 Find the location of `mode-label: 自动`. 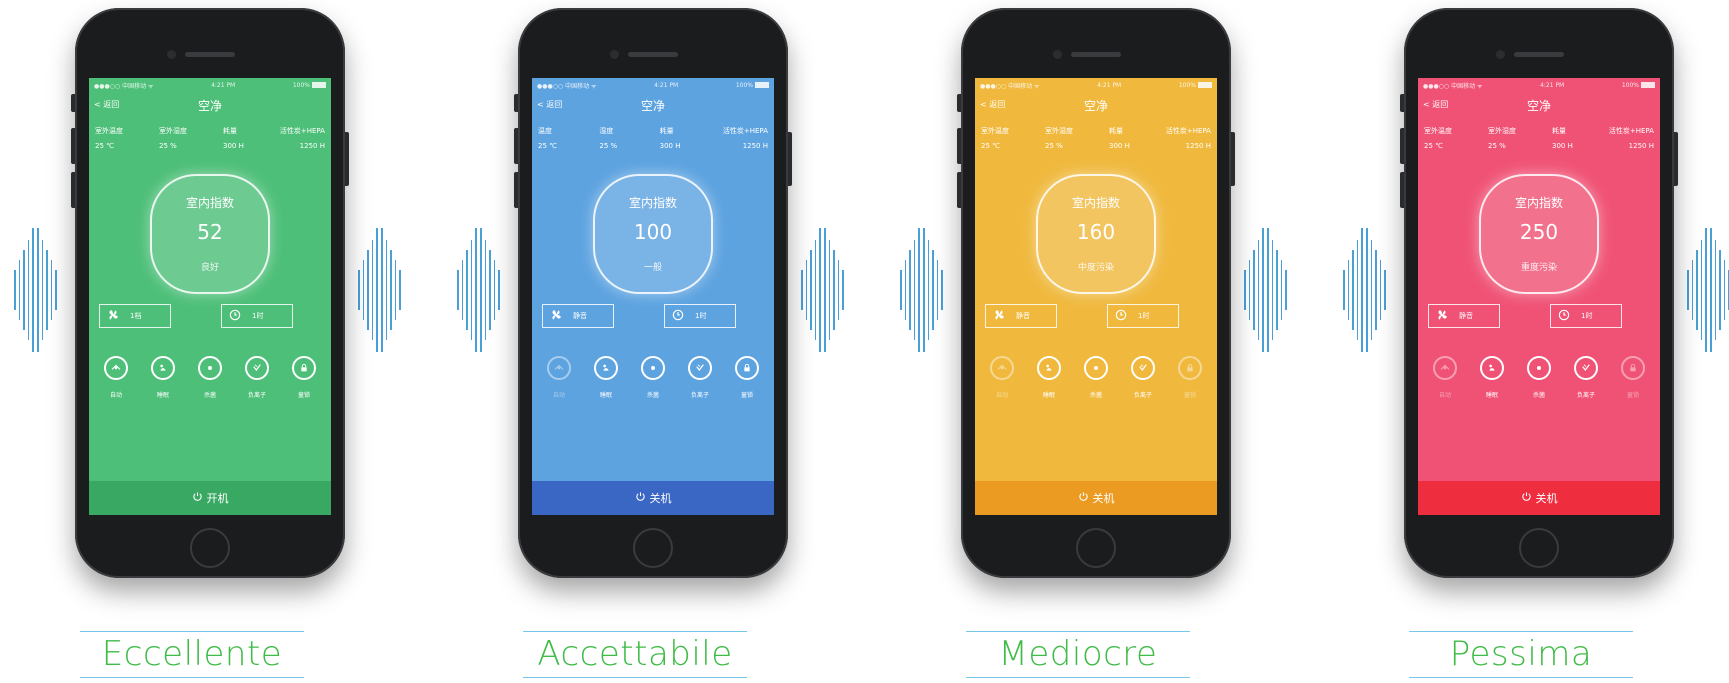

mode-label: 自动 is located at coordinates (1444, 395).